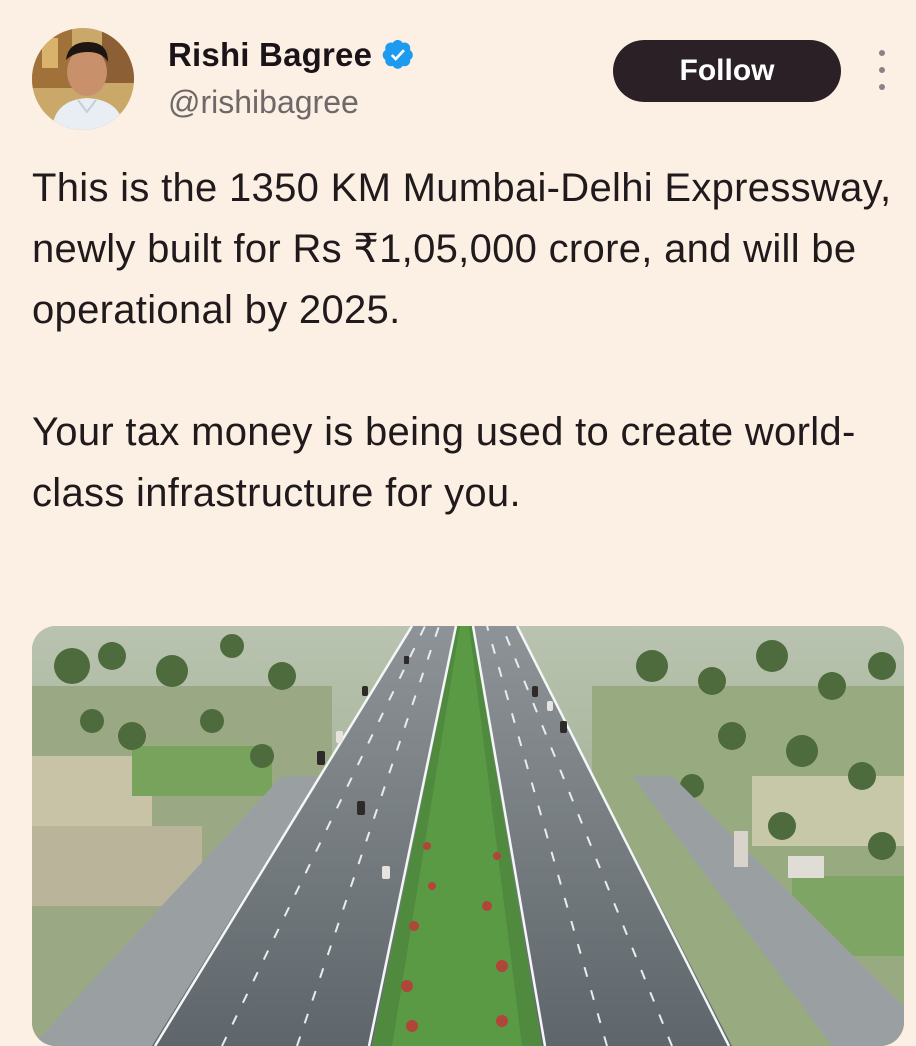 This screenshot has height=1046, width=916. I want to click on profile-photo-icon, so click(83, 79).